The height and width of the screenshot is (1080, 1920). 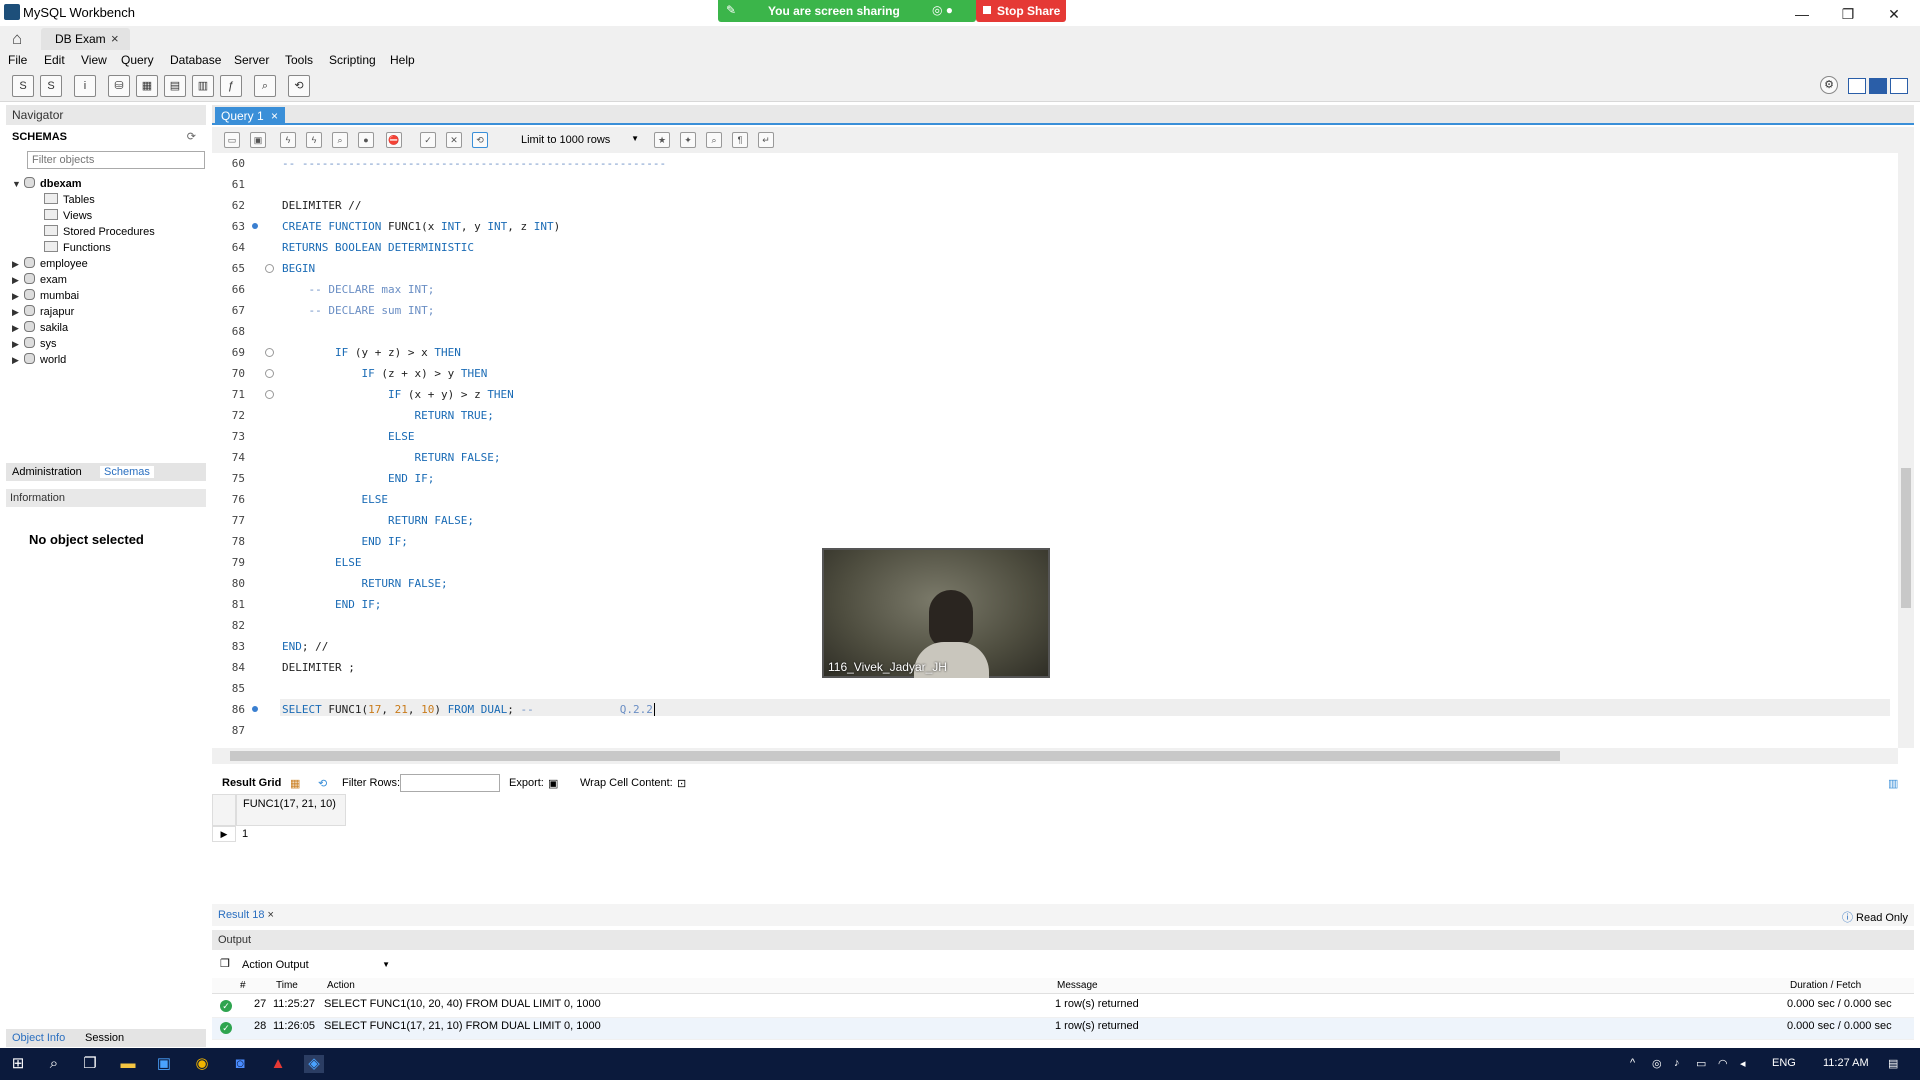 I want to click on menu-server: Server, so click(x=251, y=60).